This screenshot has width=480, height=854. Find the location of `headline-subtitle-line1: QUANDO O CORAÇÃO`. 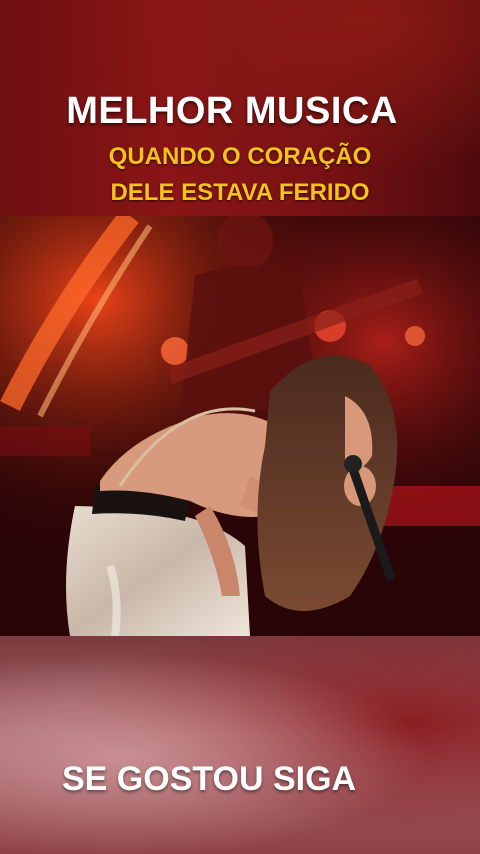

headline-subtitle-line1: QUANDO O CORAÇÃO is located at coordinates (240, 156).